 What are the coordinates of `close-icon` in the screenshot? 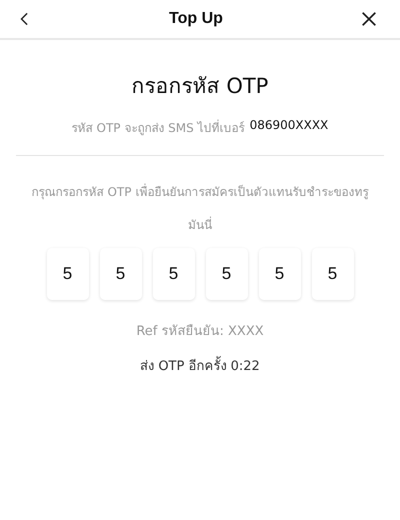 It's located at (369, 19).